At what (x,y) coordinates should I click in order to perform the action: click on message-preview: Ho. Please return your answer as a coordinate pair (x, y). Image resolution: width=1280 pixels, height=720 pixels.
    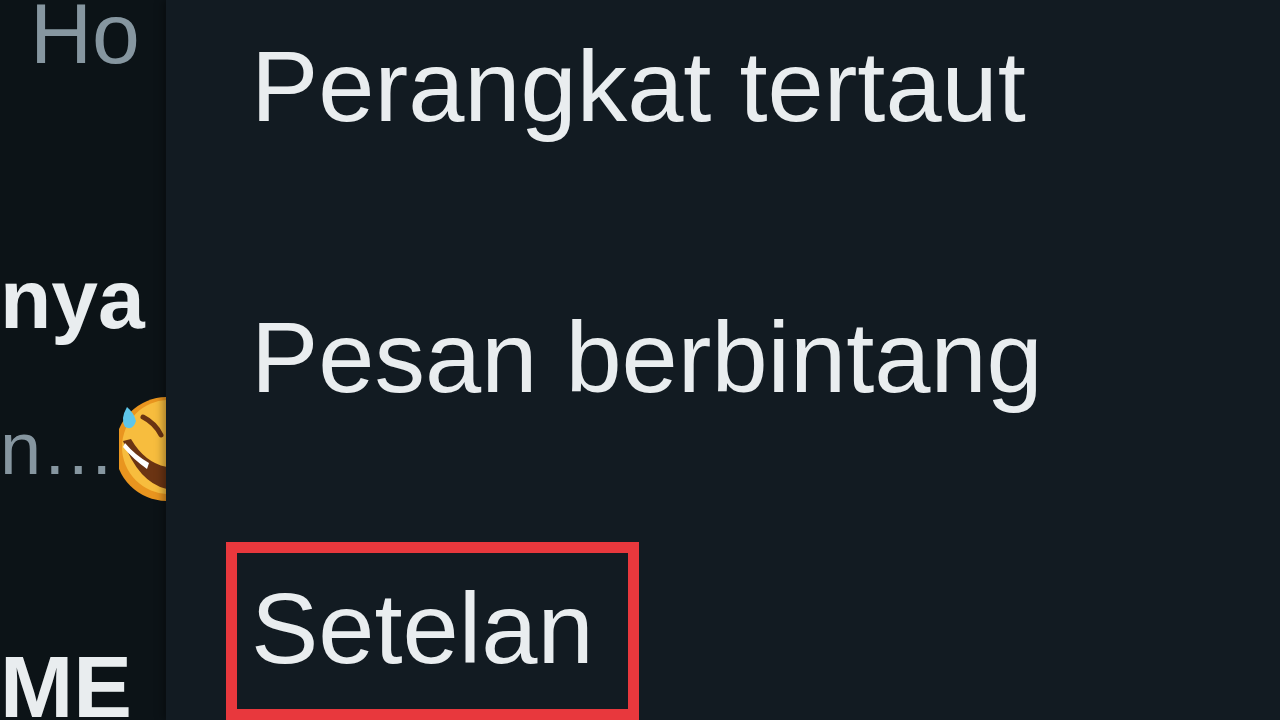
    Looking at the image, I should click on (85, 41).